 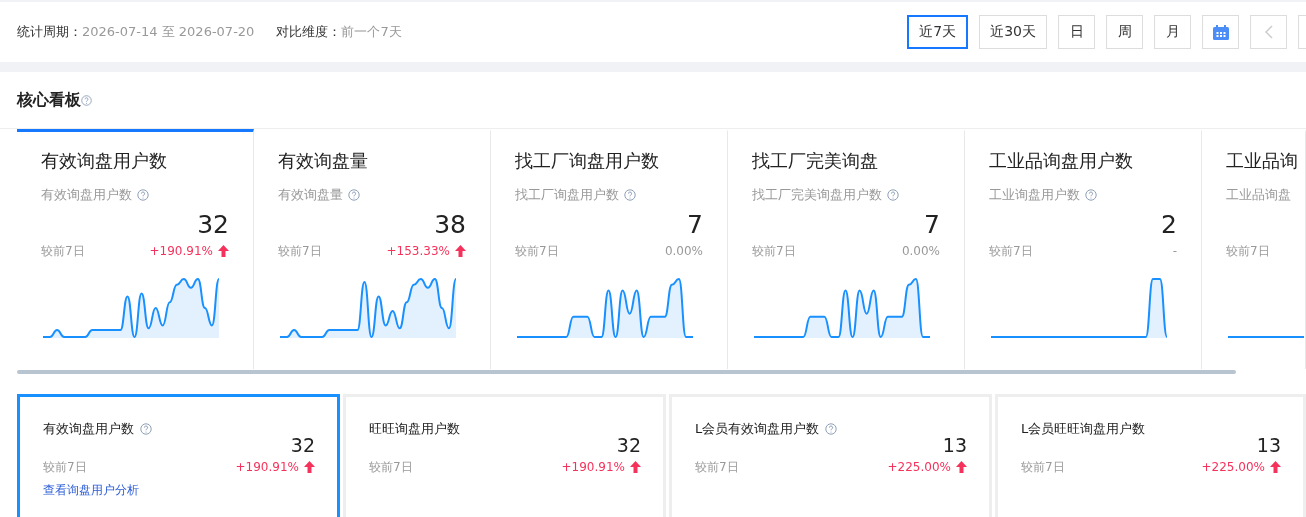 I want to click on range-button: 月, so click(x=1172, y=32).